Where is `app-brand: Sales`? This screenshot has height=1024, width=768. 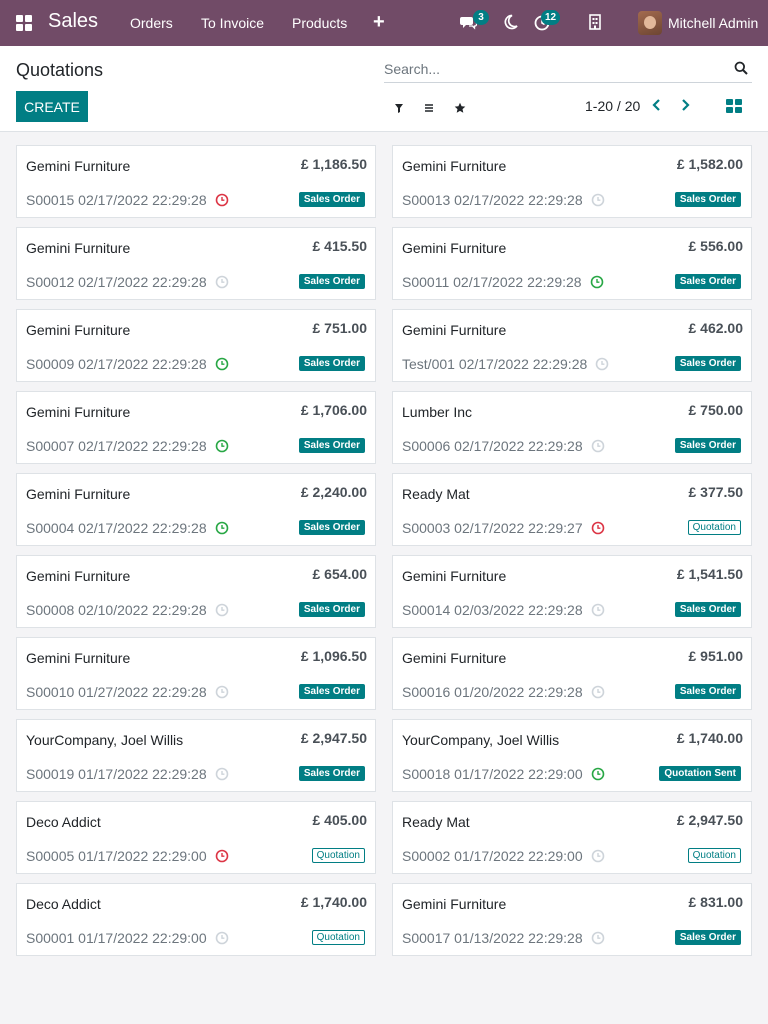
app-brand: Sales is located at coordinates (73, 21).